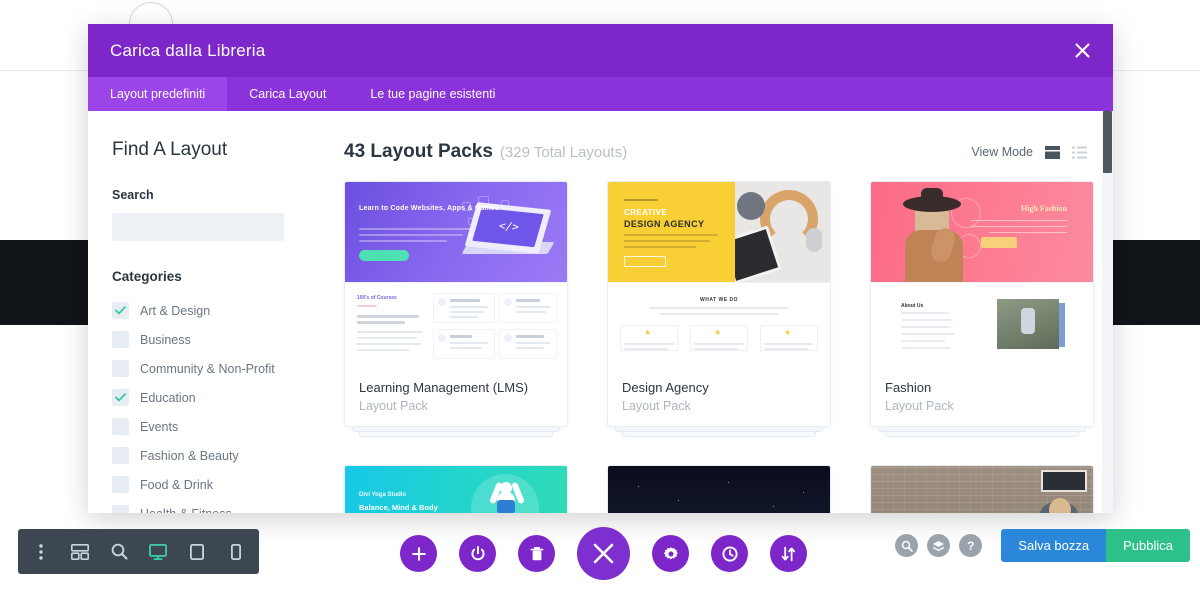  What do you see at coordinates (939, 545) in the screenshot?
I see `layers-icon` at bounding box center [939, 545].